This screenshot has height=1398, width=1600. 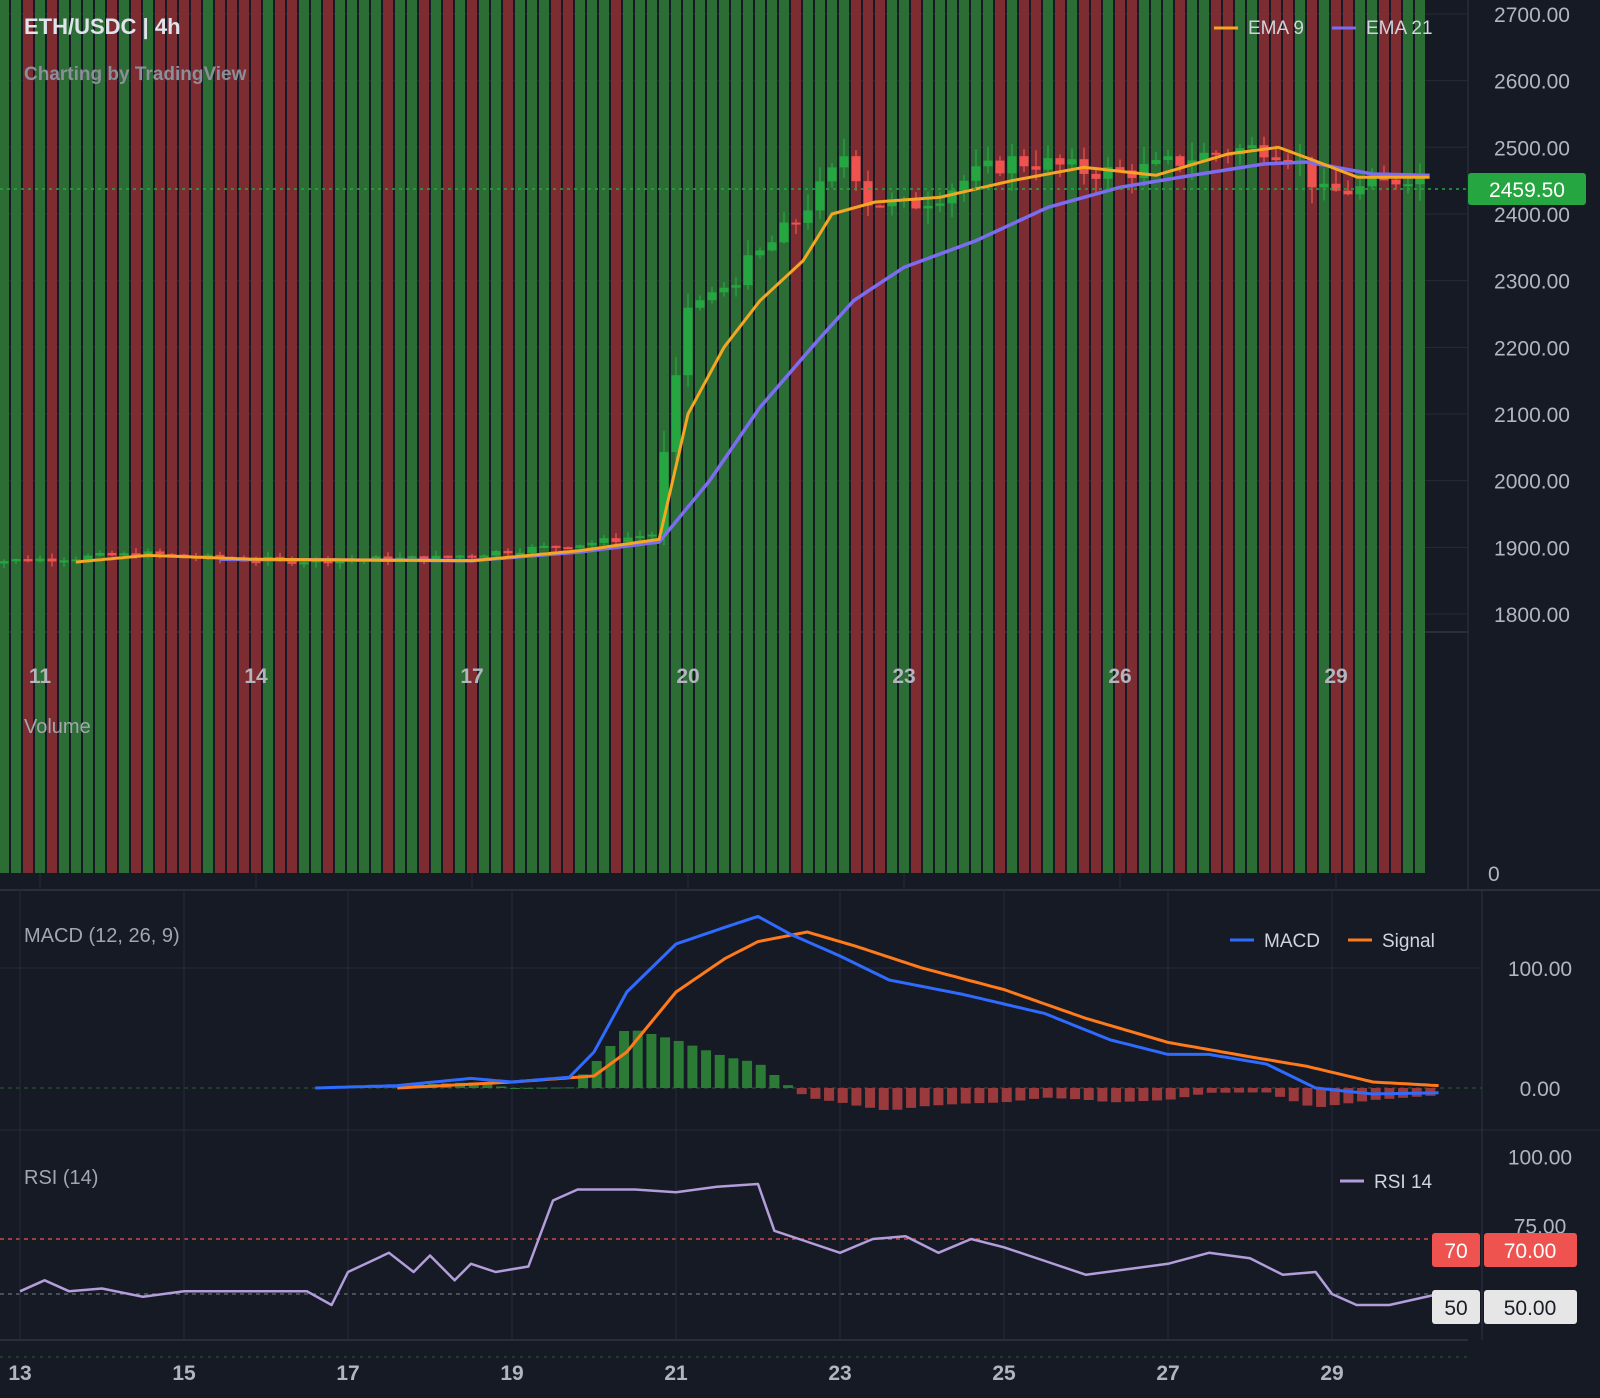 What do you see at coordinates (1532, 215) in the screenshot?
I see `price-axis-tick-label: 2400.00` at bounding box center [1532, 215].